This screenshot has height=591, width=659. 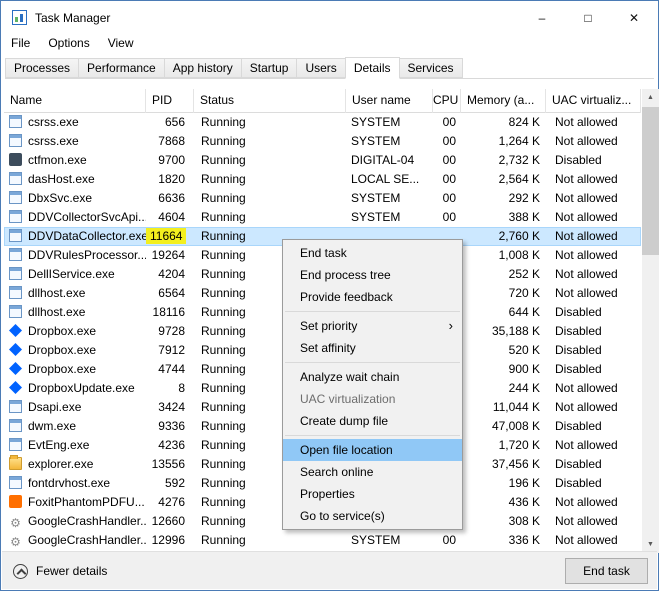 What do you see at coordinates (168, 464) in the screenshot?
I see `pid-cell: 13556` at bounding box center [168, 464].